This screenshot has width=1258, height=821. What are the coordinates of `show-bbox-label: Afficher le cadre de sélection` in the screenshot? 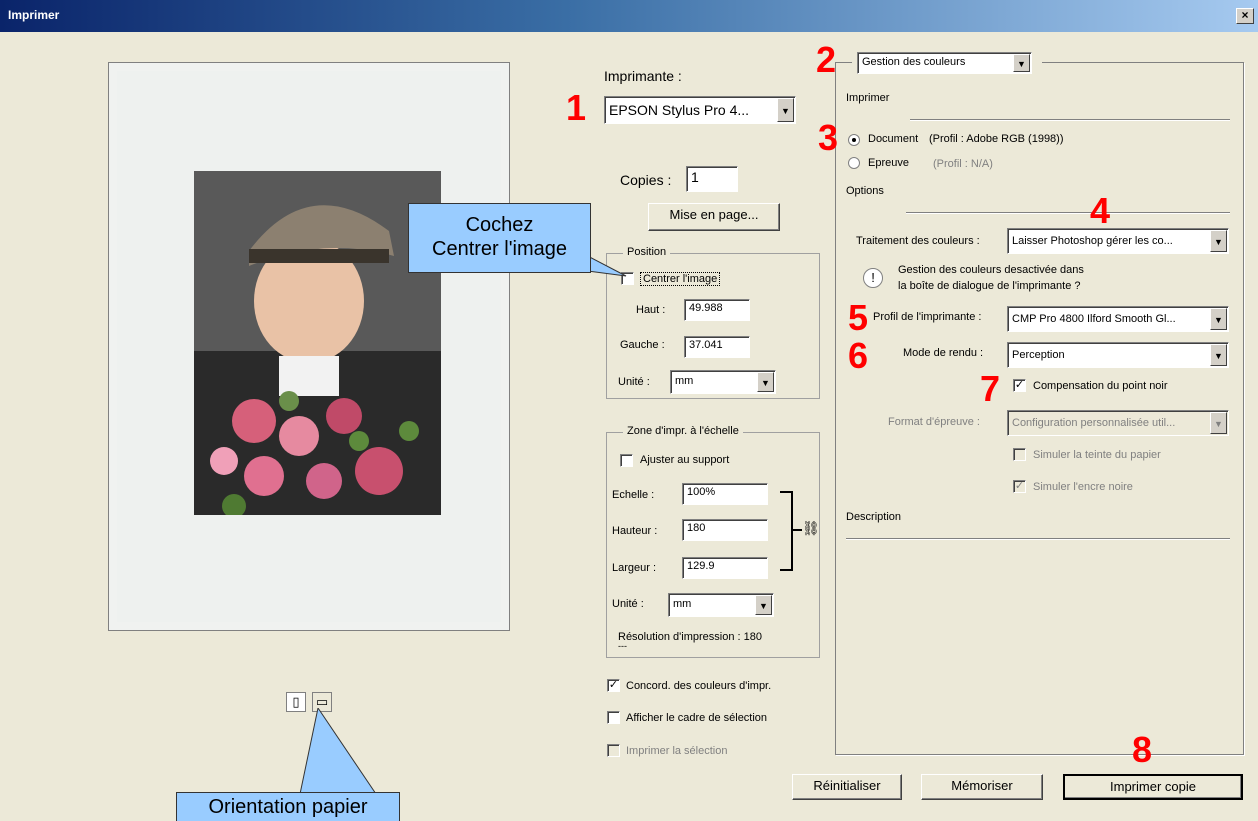 It's located at (697, 718).